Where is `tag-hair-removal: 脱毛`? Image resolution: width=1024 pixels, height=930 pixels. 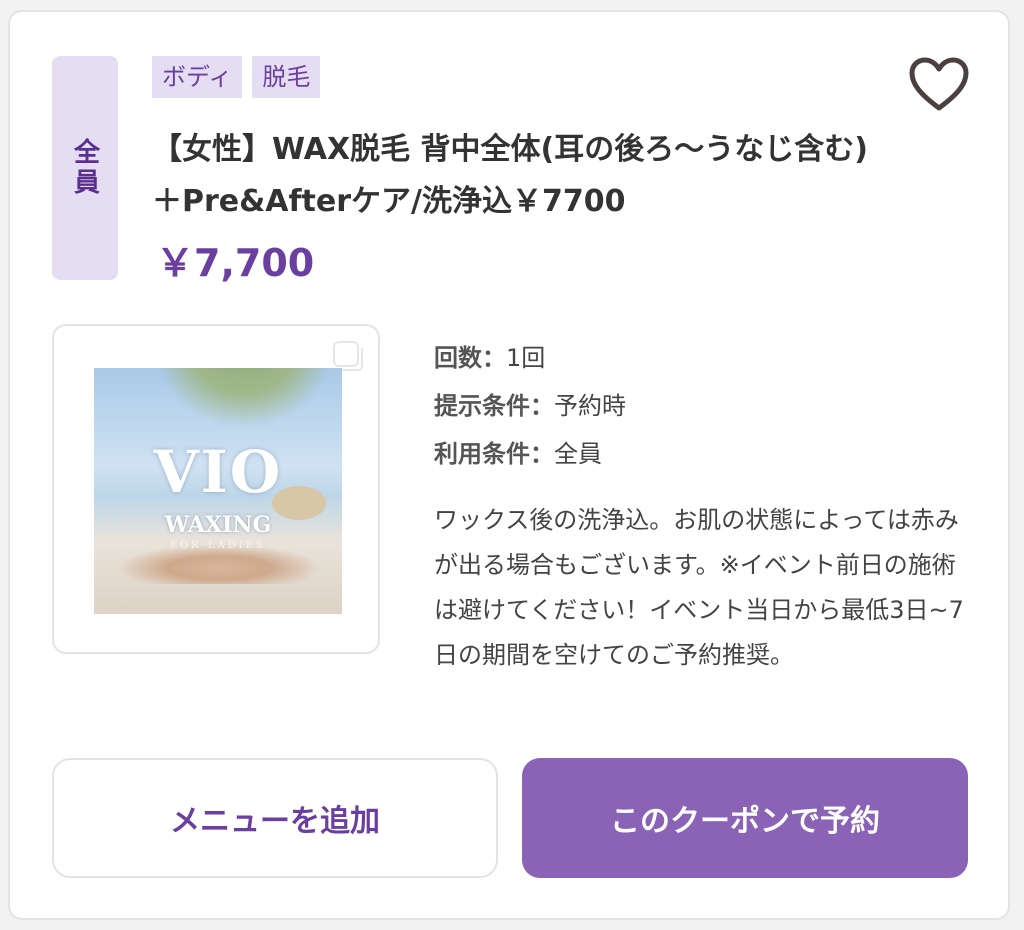 tag-hair-removal: 脱毛 is located at coordinates (286, 77).